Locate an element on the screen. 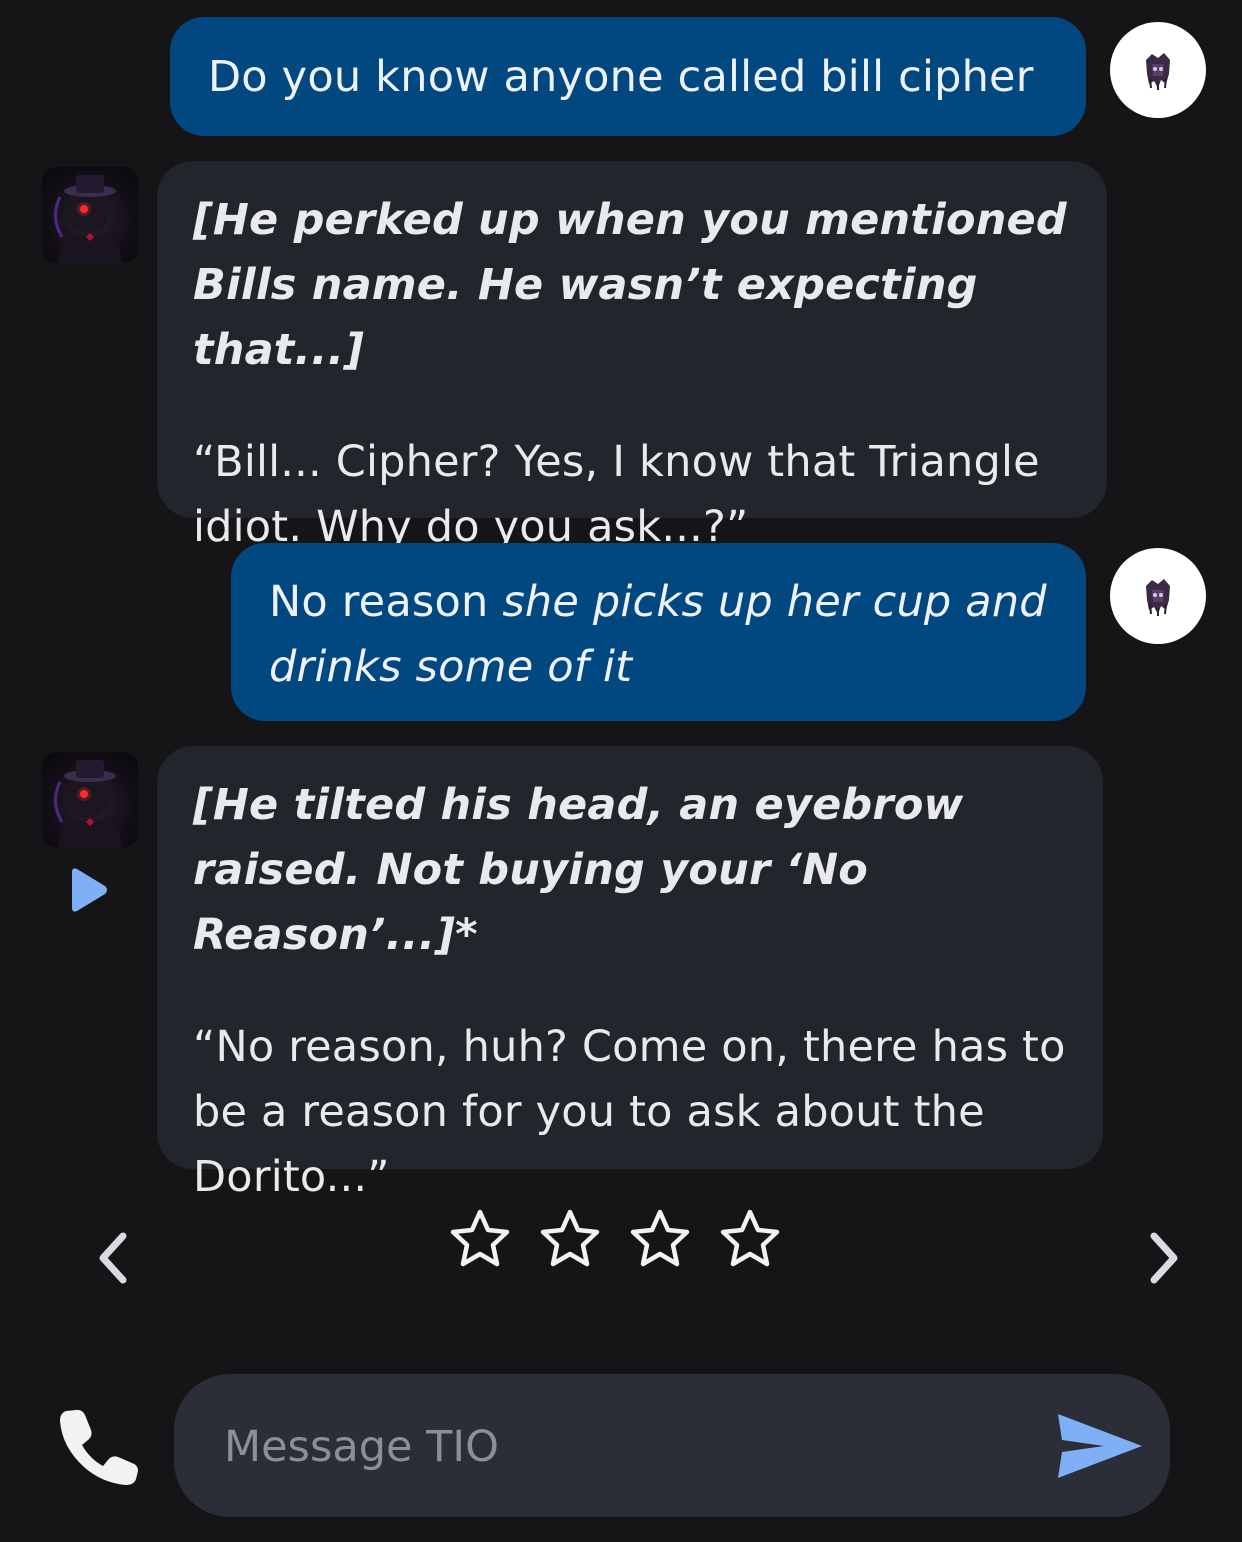 The image size is (1242, 1542). send-icon is located at coordinates (1100, 1446).